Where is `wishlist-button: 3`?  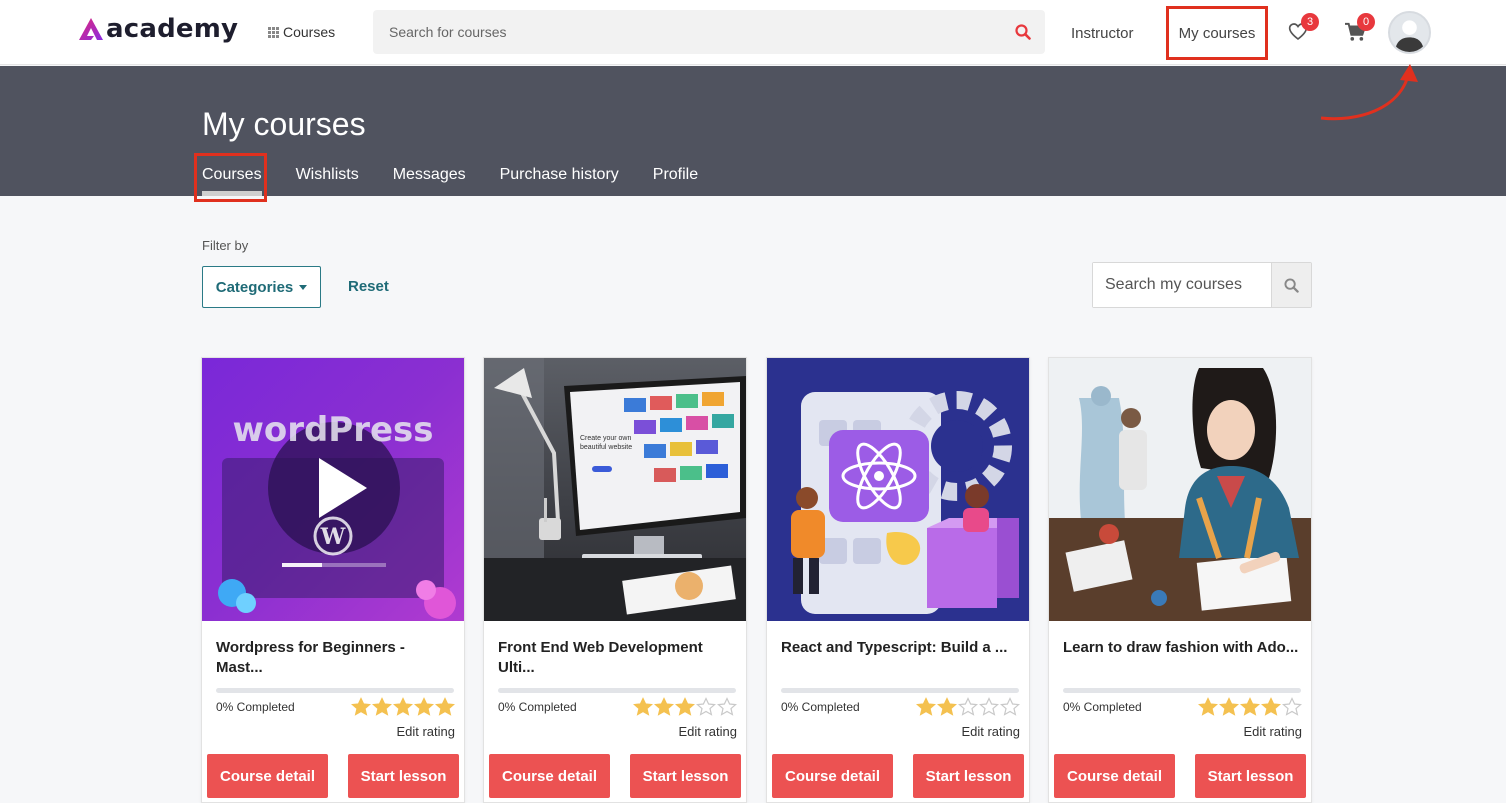 wishlist-button: 3 is located at coordinates (1303, 29).